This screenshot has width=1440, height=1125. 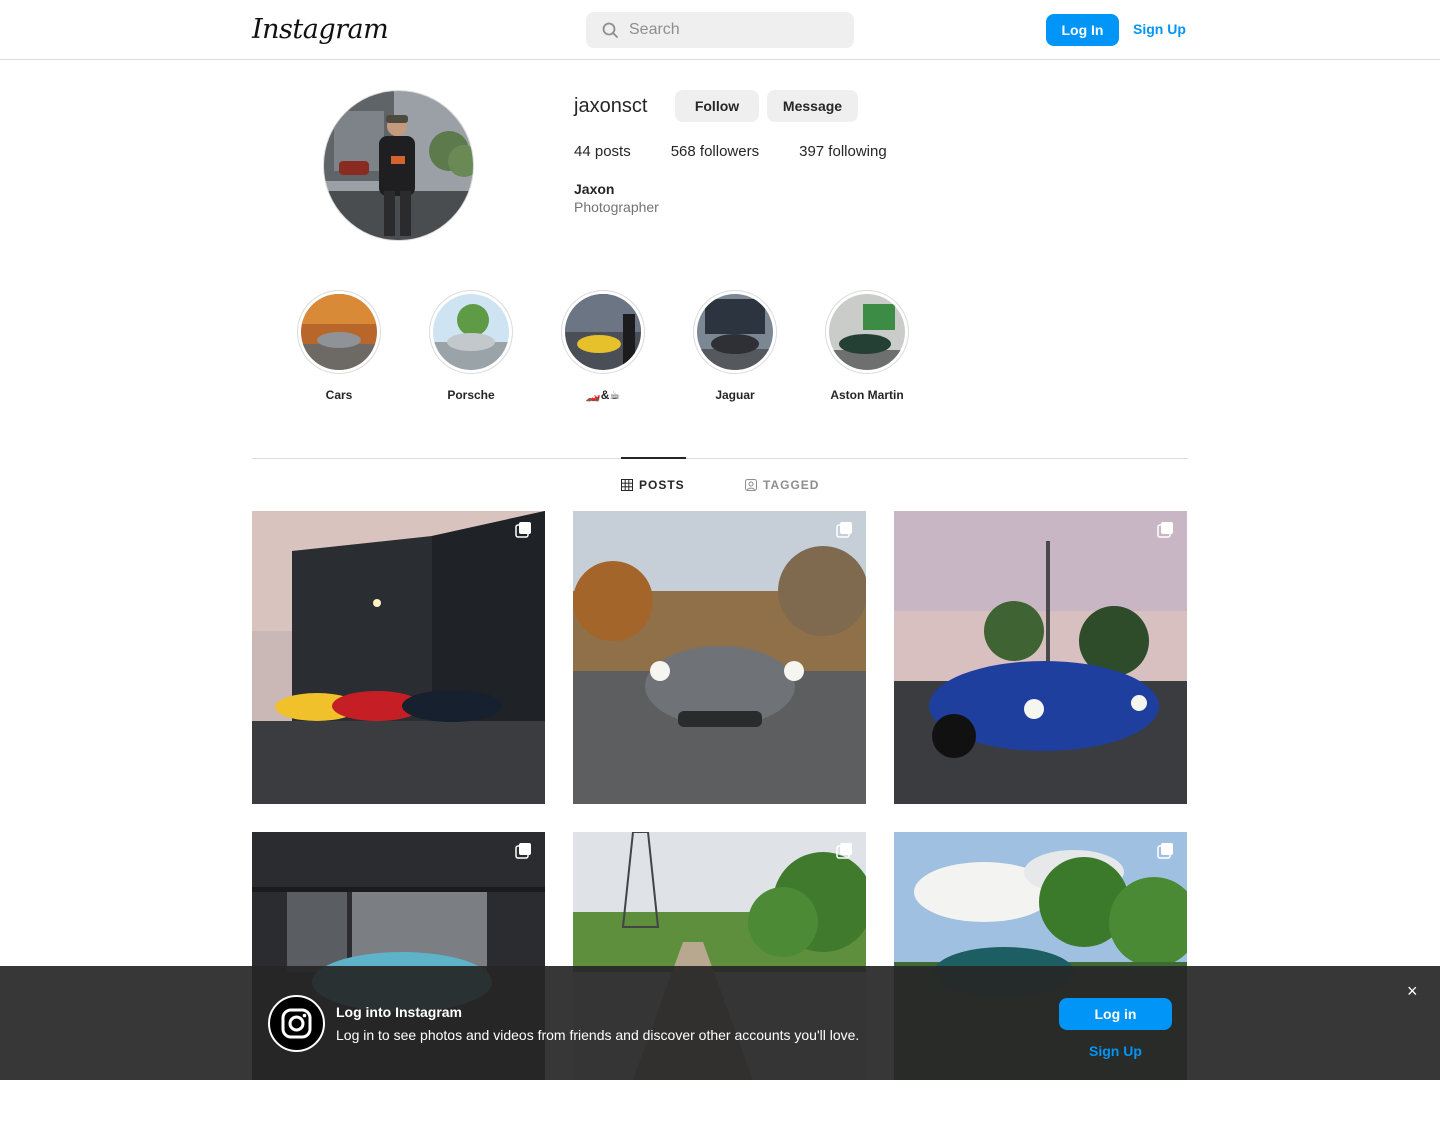 What do you see at coordinates (1115, 1014) in the screenshot?
I see `banner-login-button: Log in` at bounding box center [1115, 1014].